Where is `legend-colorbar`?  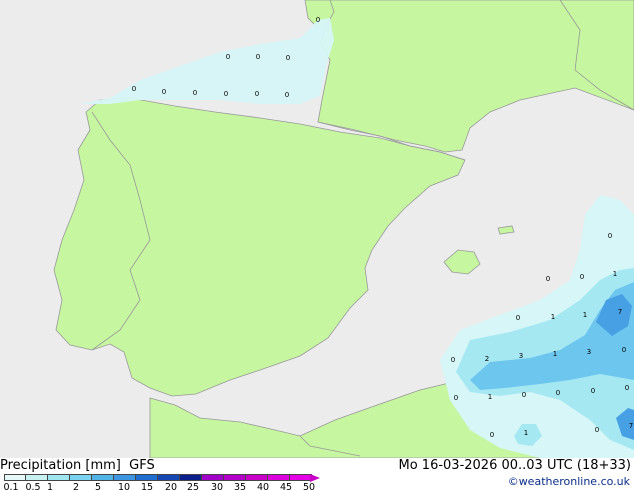 legend-colorbar is located at coordinates (158, 478).